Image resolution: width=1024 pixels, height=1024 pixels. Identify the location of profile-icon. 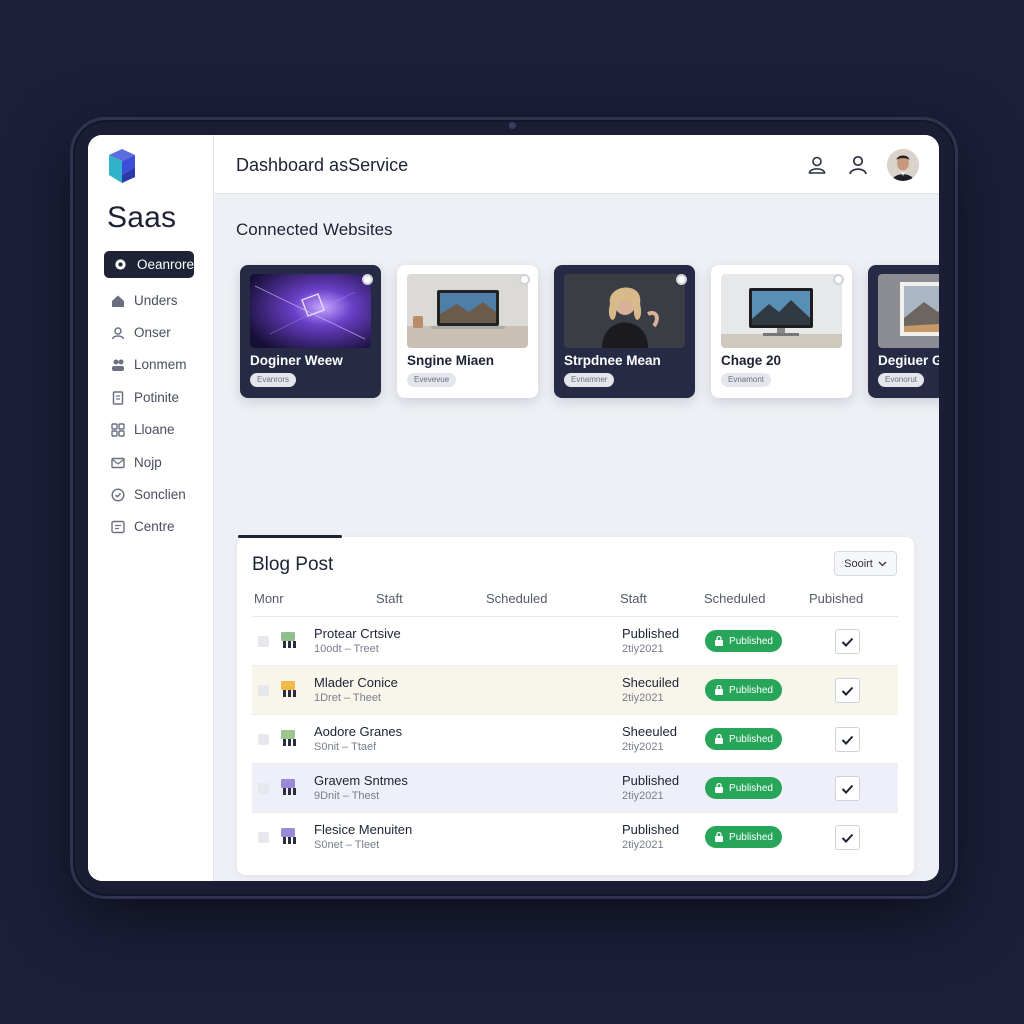
(858, 165).